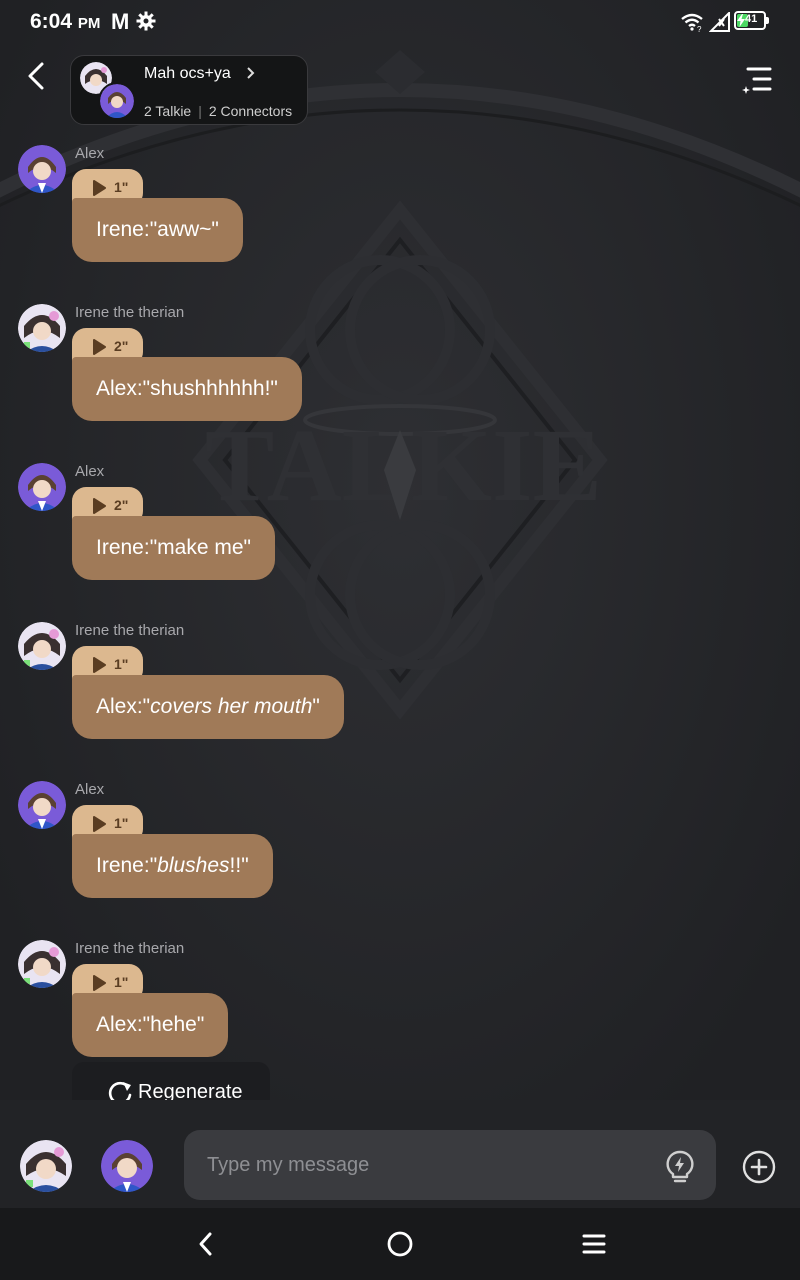 This screenshot has height=1280, width=800. Describe the element at coordinates (117, 101) in the screenshot. I see `character-avatar-alex` at that location.